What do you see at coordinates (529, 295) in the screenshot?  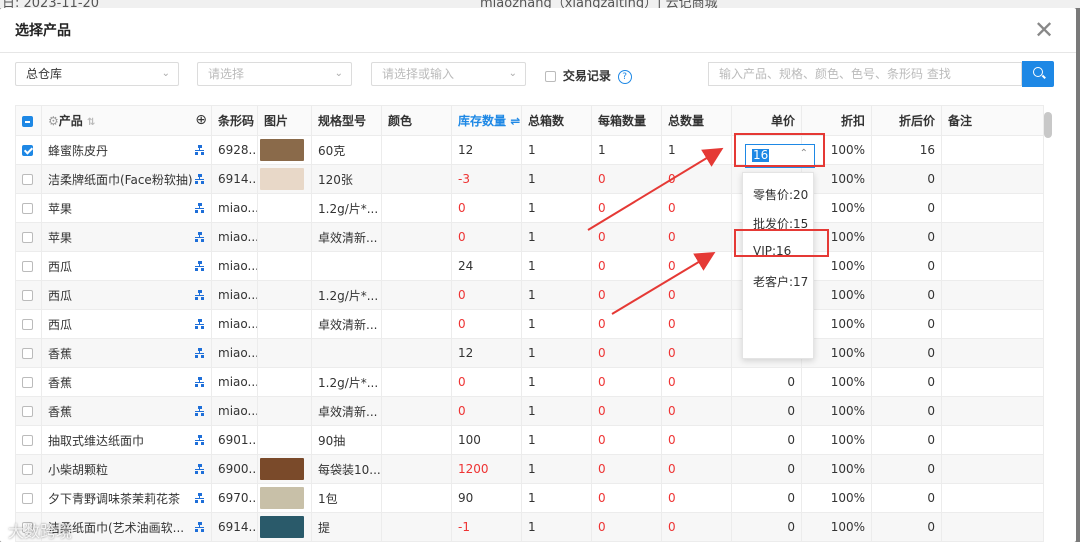 I see `table-row: 西瓜 miao... 1.2g/片*... 0 1 0 0 100% 0` at bounding box center [529, 295].